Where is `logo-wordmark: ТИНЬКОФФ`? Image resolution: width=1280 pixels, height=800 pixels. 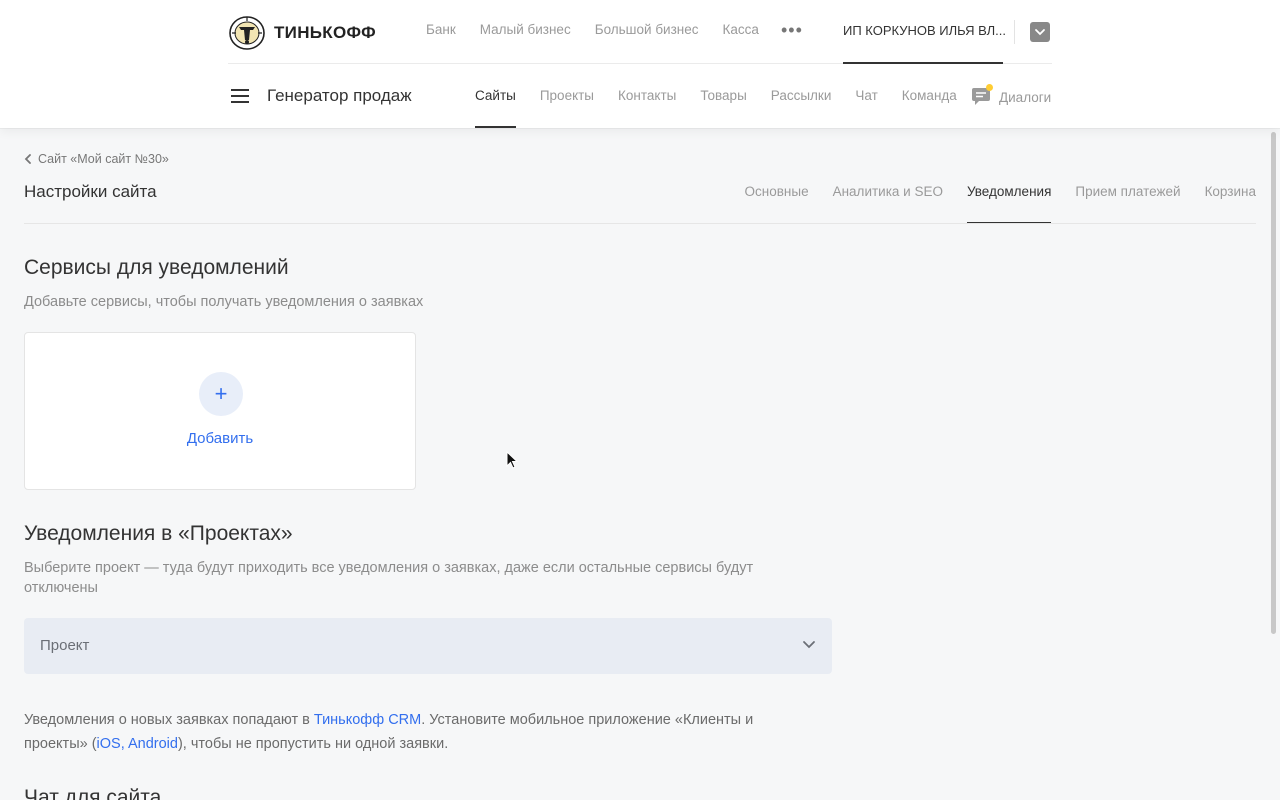 logo-wordmark: ТИНЬКОФФ is located at coordinates (325, 32).